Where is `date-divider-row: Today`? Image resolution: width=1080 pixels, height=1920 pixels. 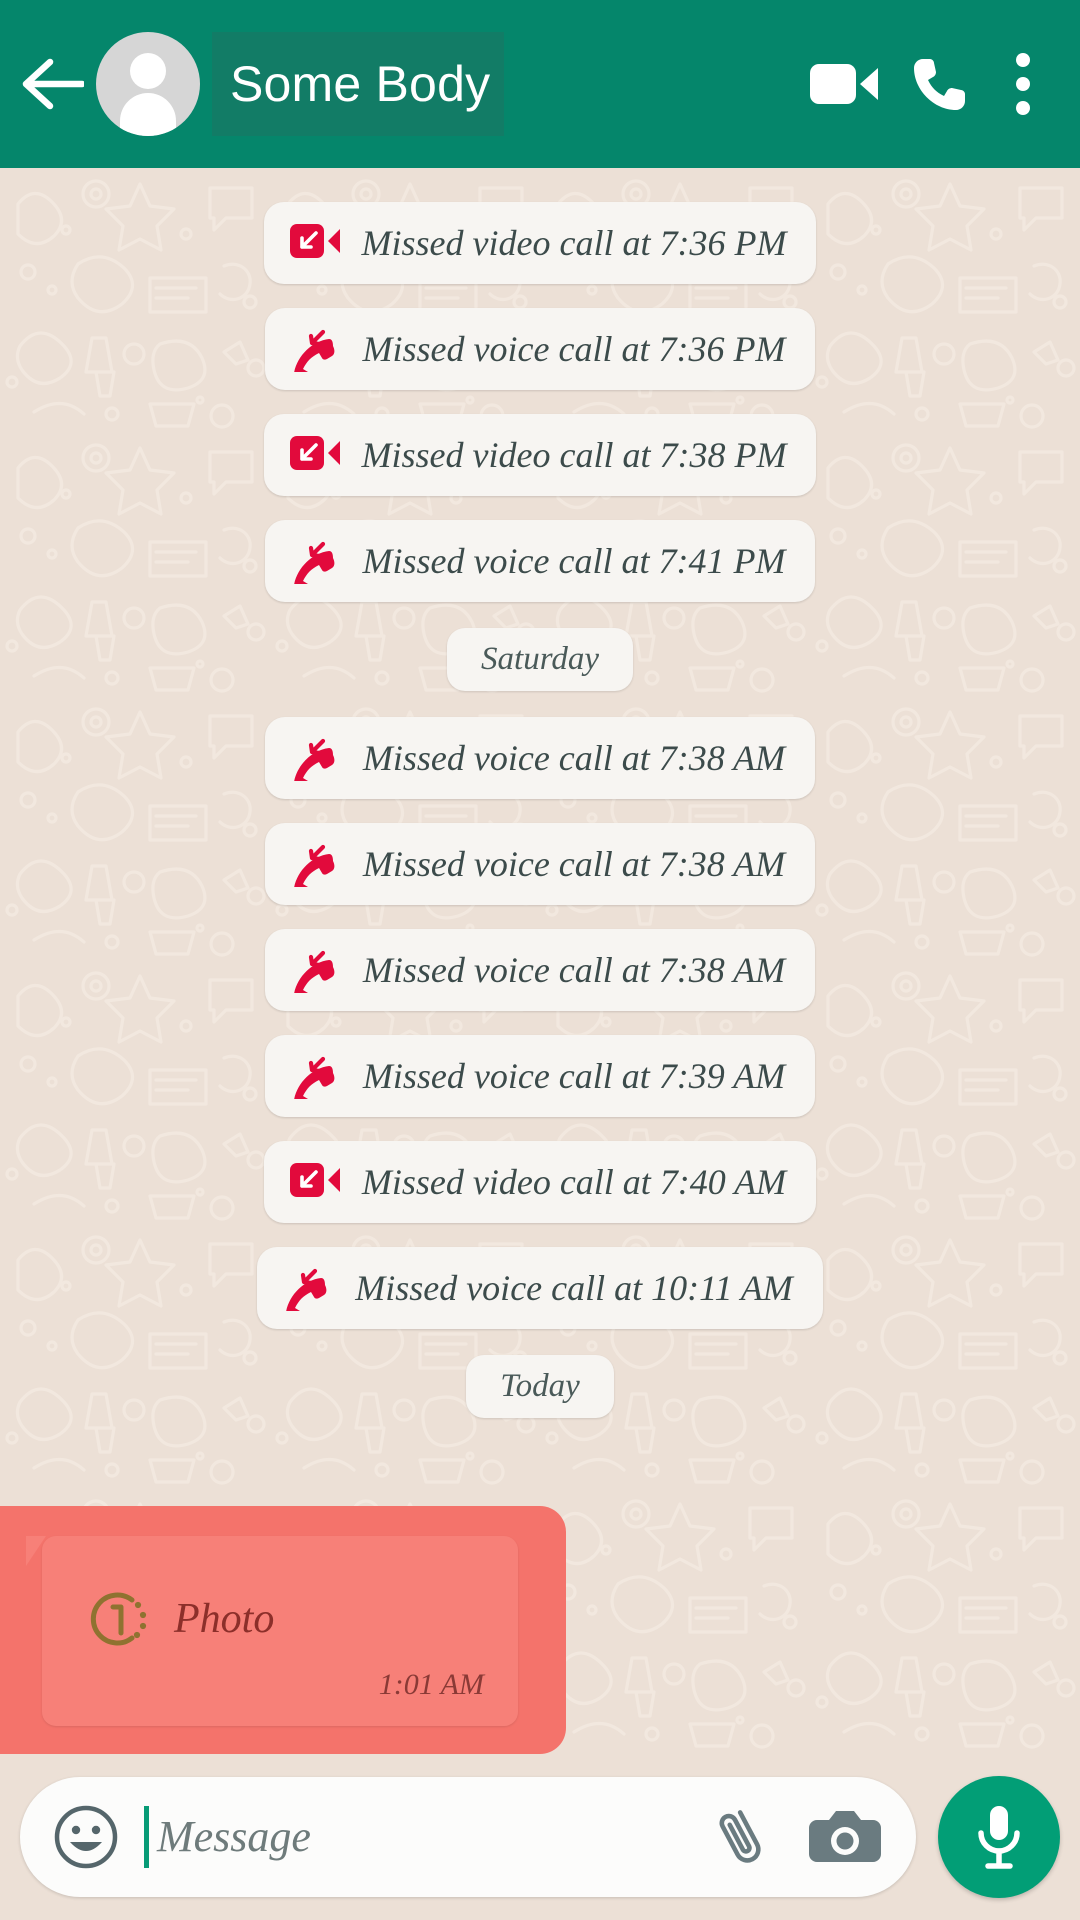 date-divider-row: Today is located at coordinates (540, 1386).